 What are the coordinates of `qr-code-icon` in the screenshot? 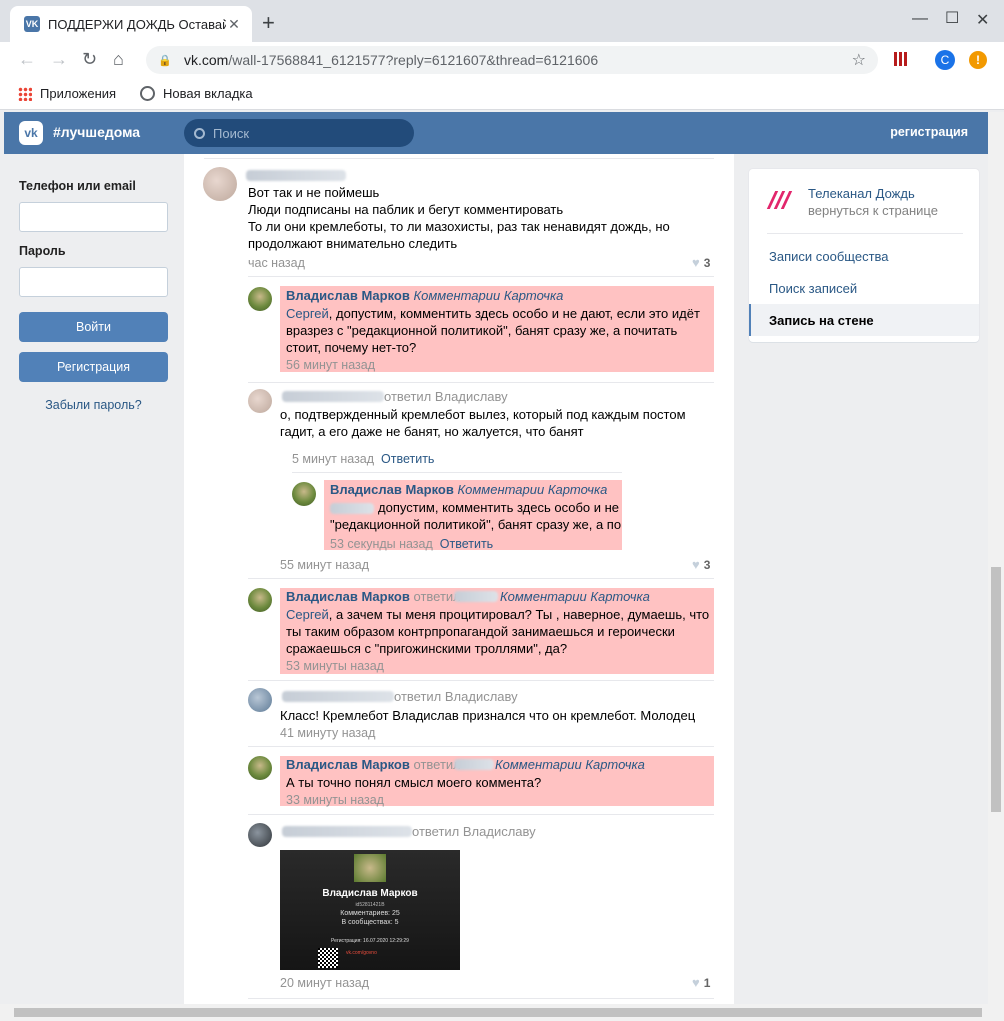 It's located at (328, 958).